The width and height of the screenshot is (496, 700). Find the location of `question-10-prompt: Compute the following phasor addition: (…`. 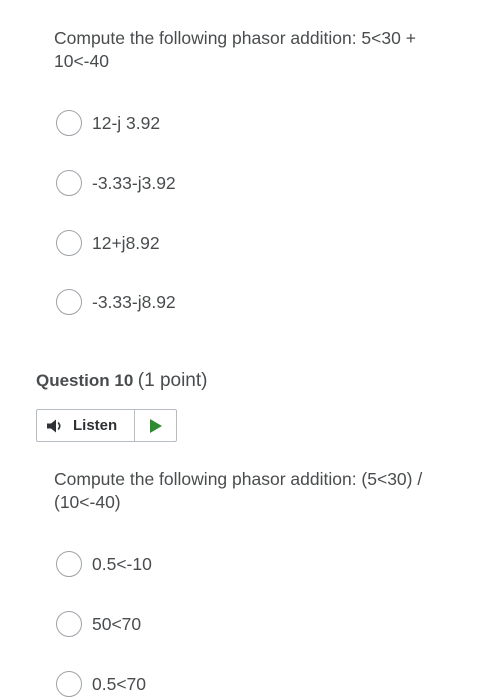

question-10-prompt: Compute the following phasor addition: (… is located at coordinates (238, 490).